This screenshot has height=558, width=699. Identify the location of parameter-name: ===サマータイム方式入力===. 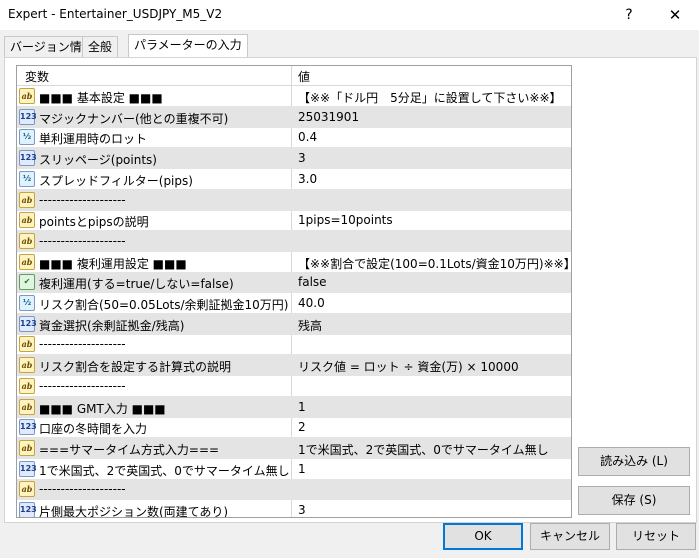
(129, 449).